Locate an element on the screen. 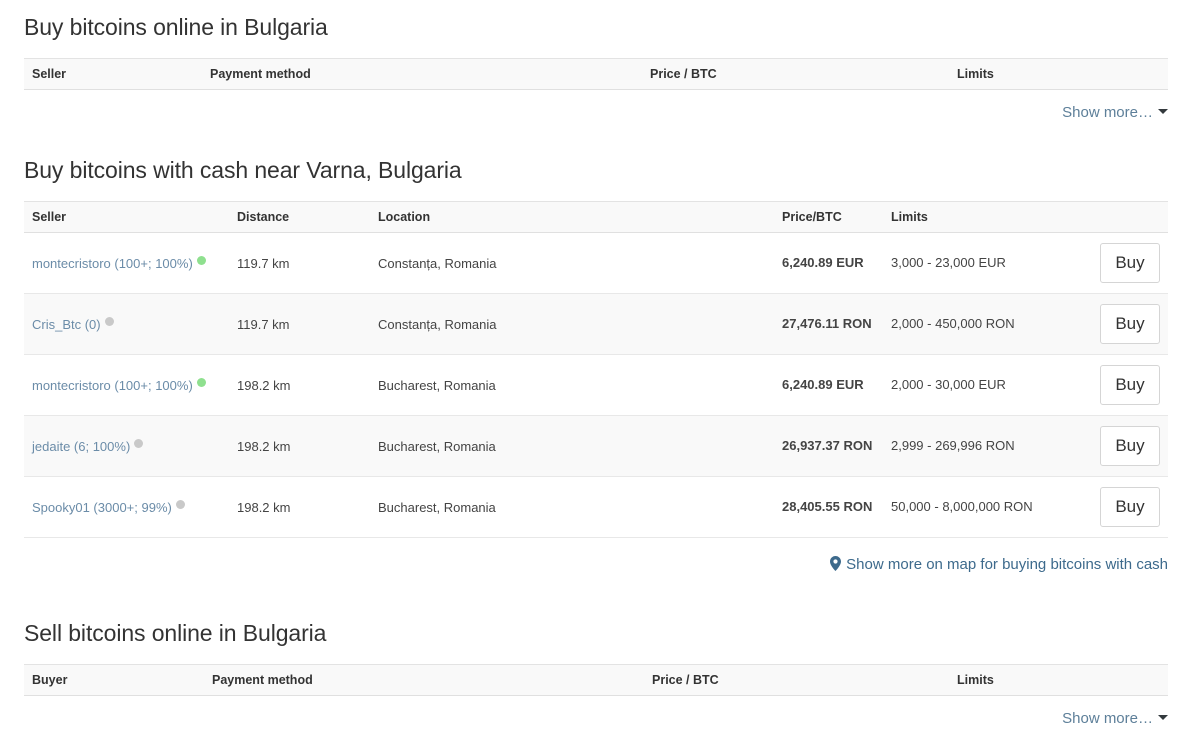 The image size is (1199, 744). column-header-action is located at coordinates (1125, 217).